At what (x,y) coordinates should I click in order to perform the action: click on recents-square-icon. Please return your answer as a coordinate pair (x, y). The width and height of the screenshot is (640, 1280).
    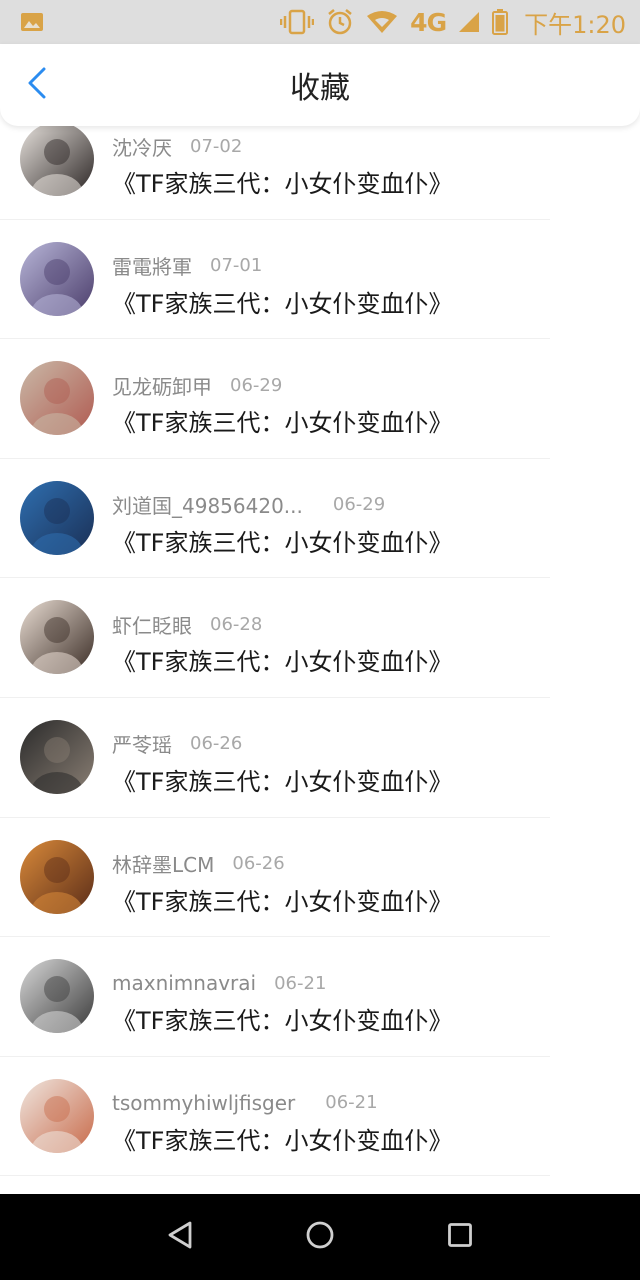
    Looking at the image, I should click on (460, 1237).